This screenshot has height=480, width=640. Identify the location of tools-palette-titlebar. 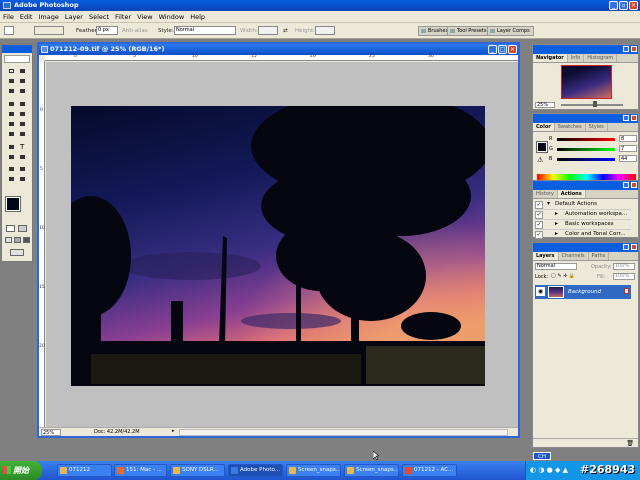
(17, 49).